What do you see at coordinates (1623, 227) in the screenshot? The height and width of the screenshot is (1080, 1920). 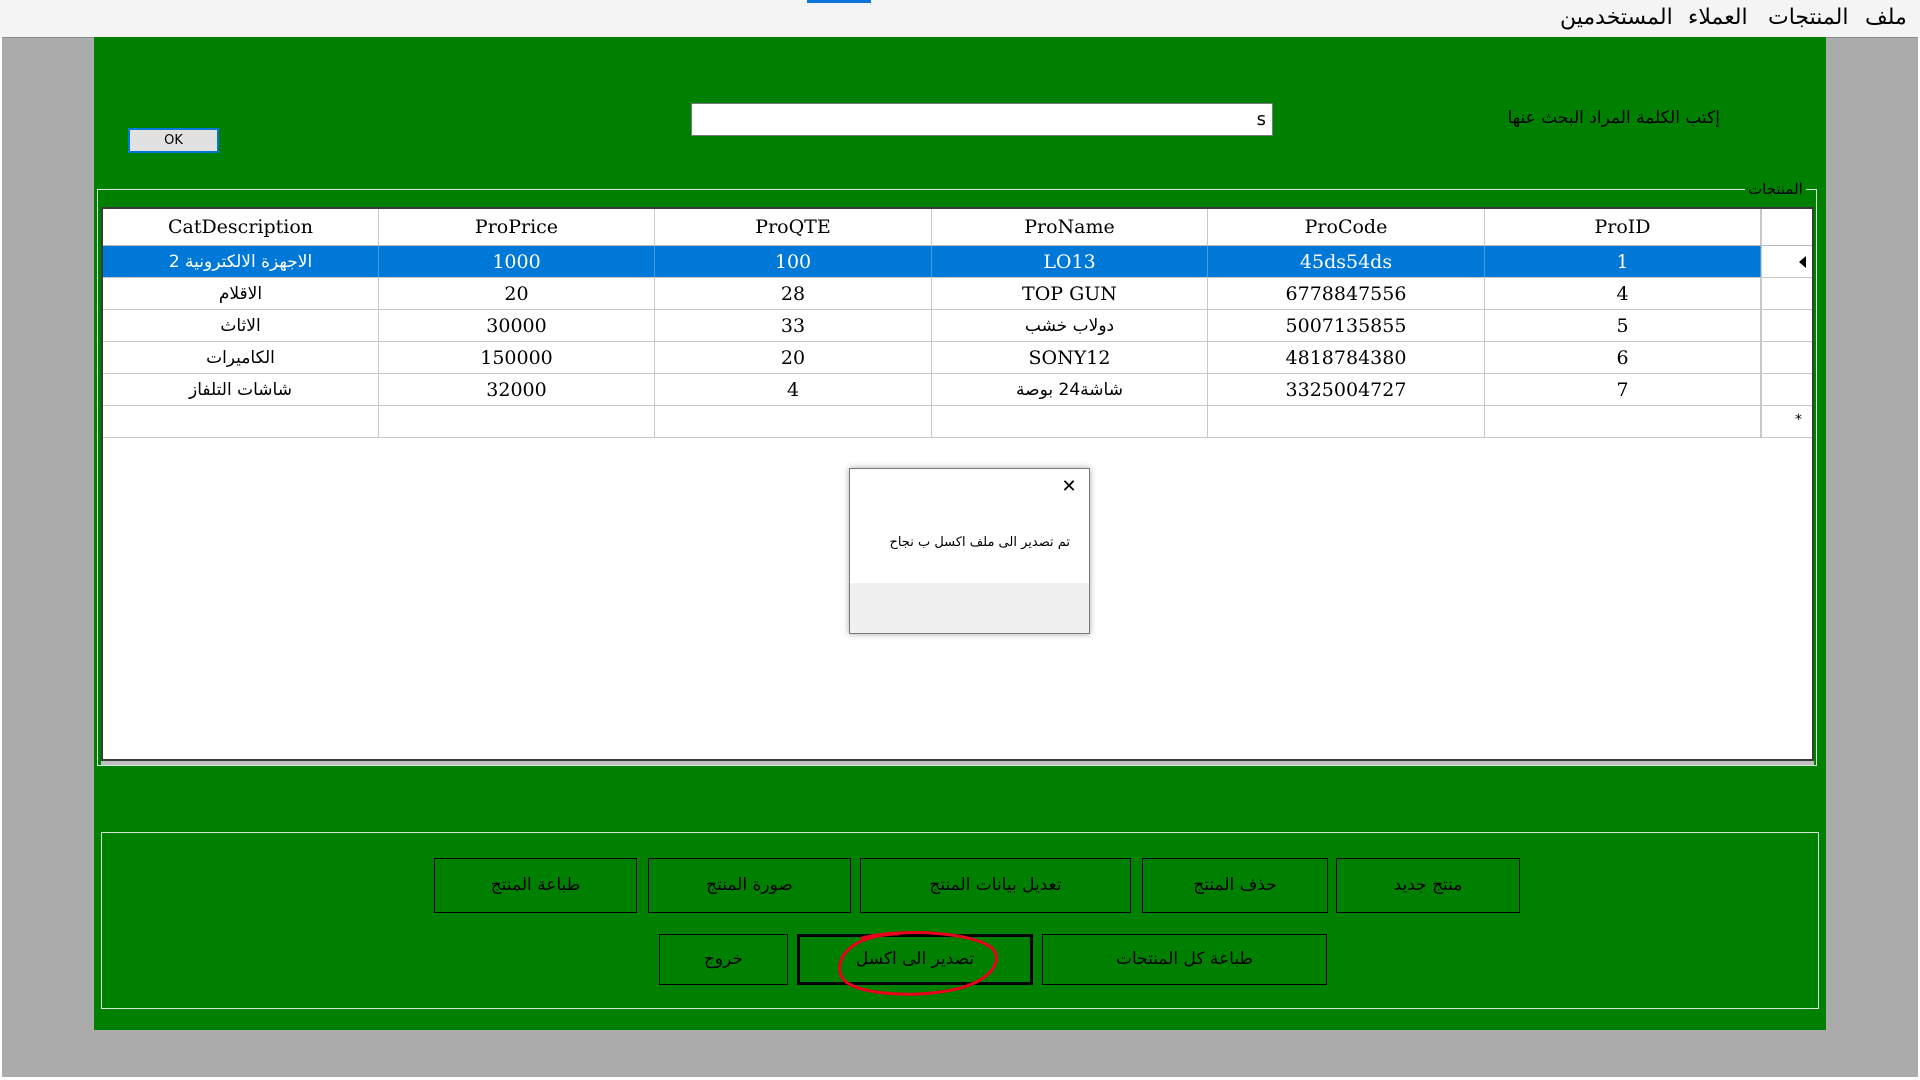 I see `column-header-proid: ProID` at bounding box center [1623, 227].